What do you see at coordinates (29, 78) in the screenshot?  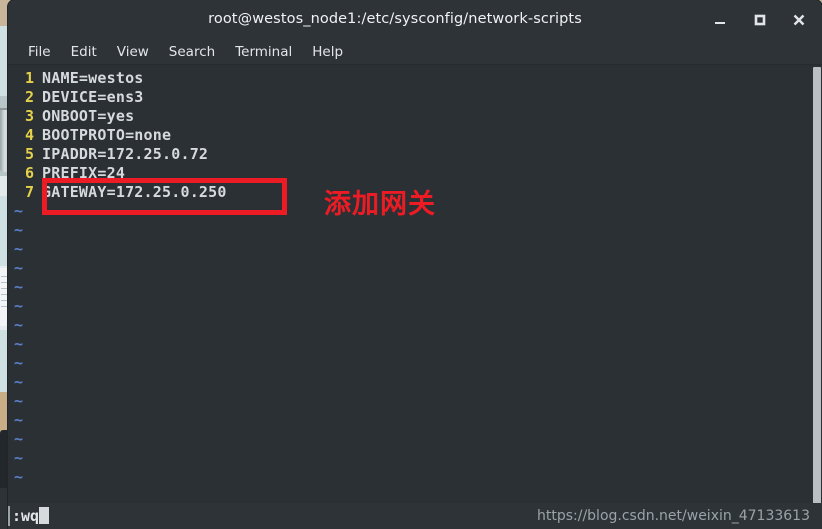 I see `line-number: 1` at bounding box center [29, 78].